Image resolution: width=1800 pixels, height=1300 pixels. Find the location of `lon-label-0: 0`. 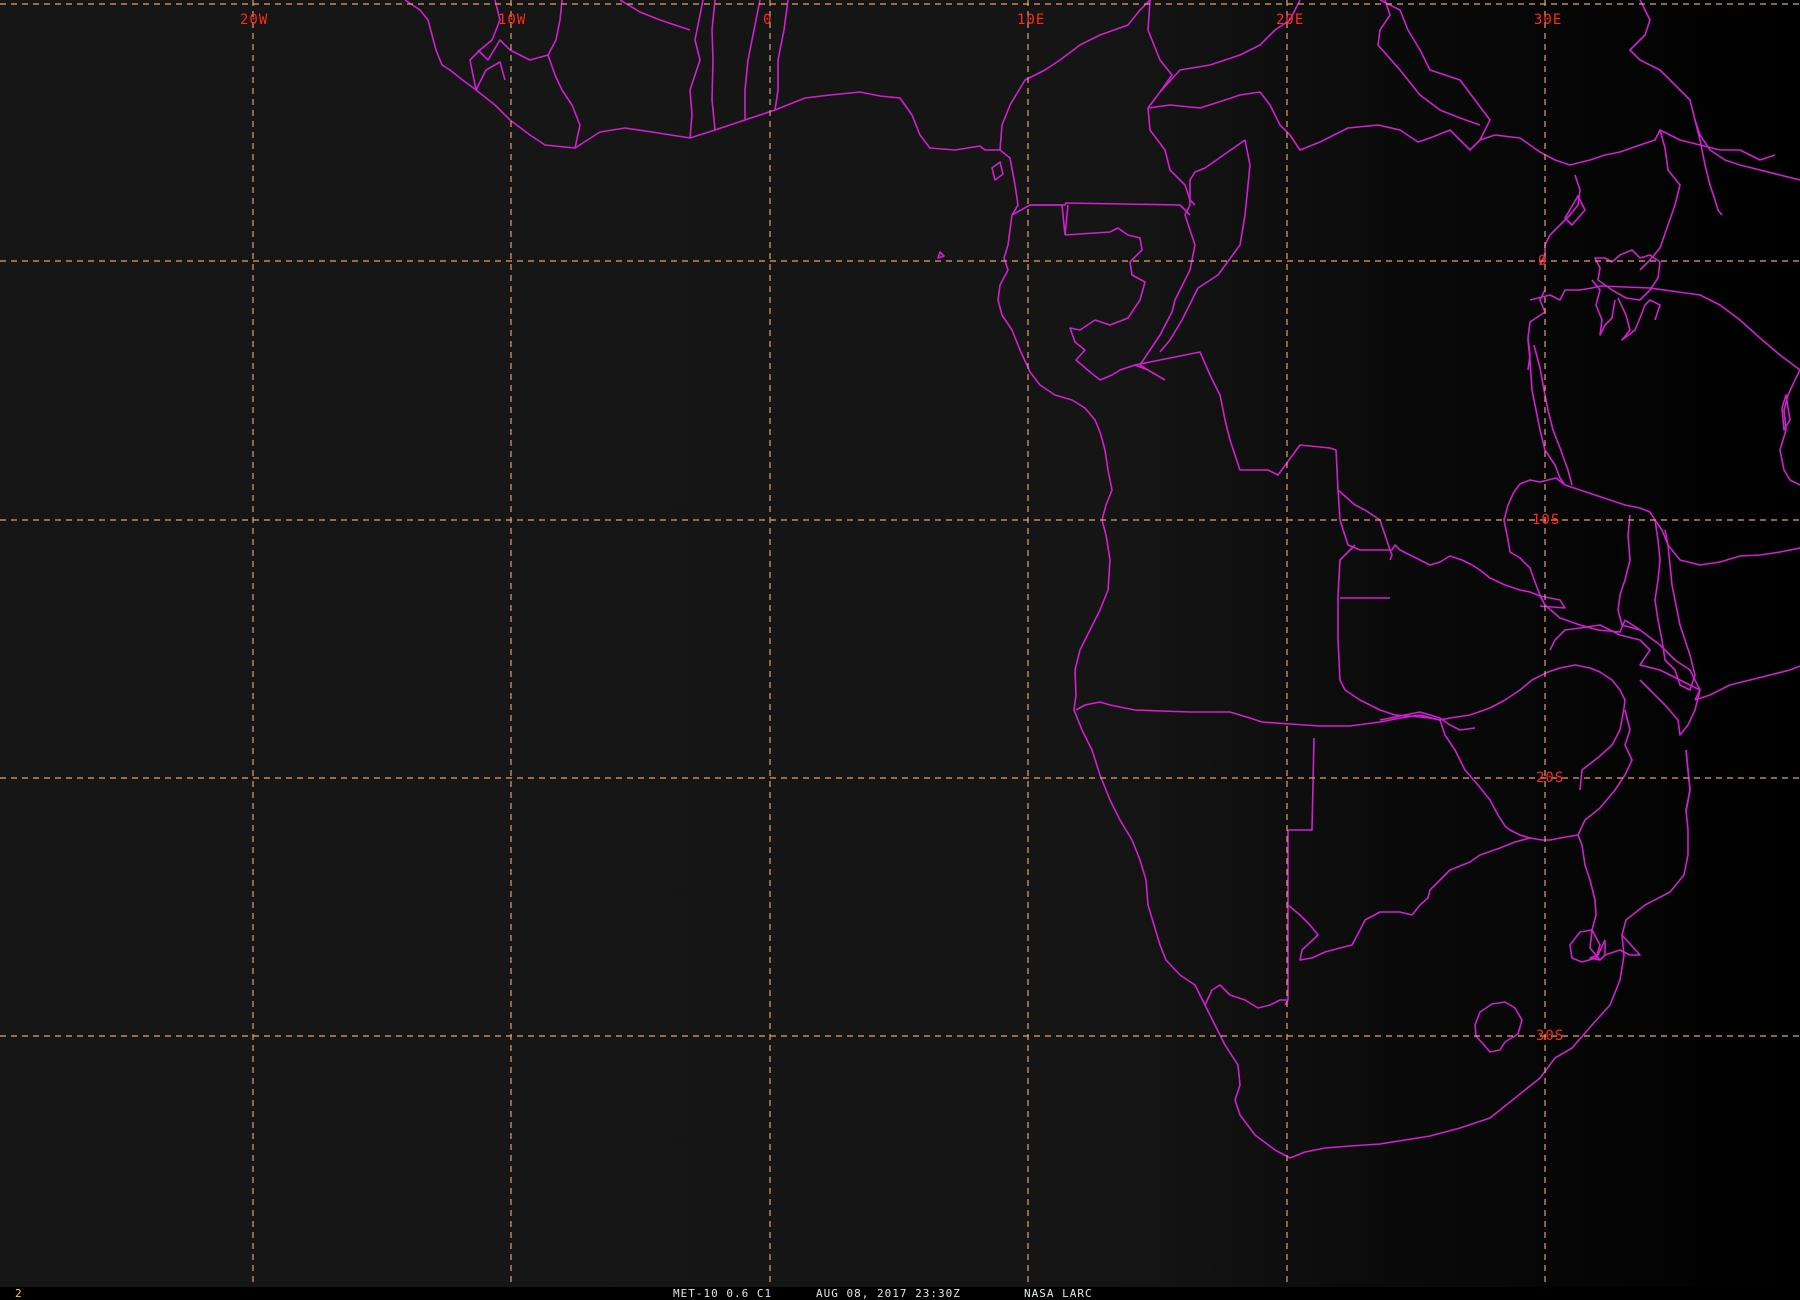

lon-label-0: 0 is located at coordinates (768, 20).